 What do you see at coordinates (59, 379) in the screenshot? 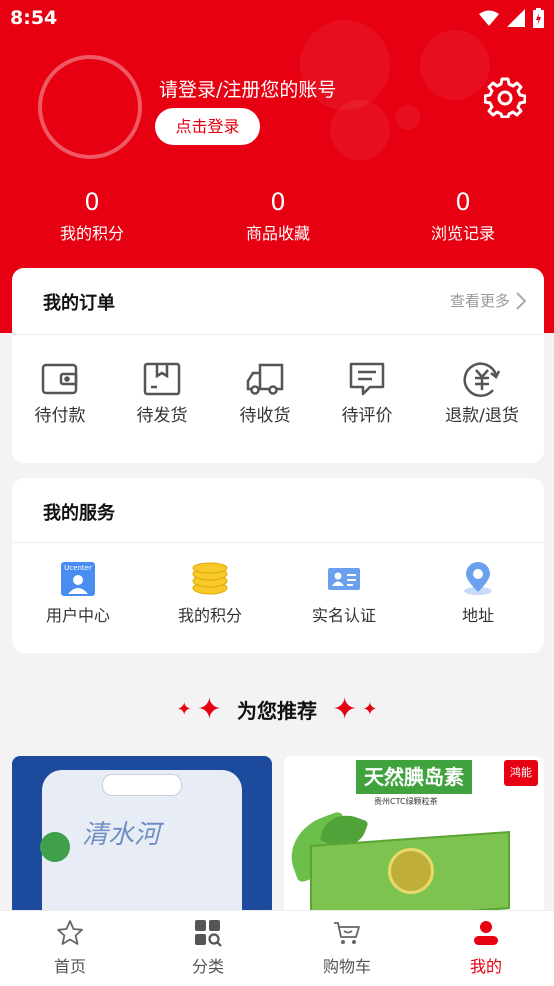
I see `wallet-icon` at bounding box center [59, 379].